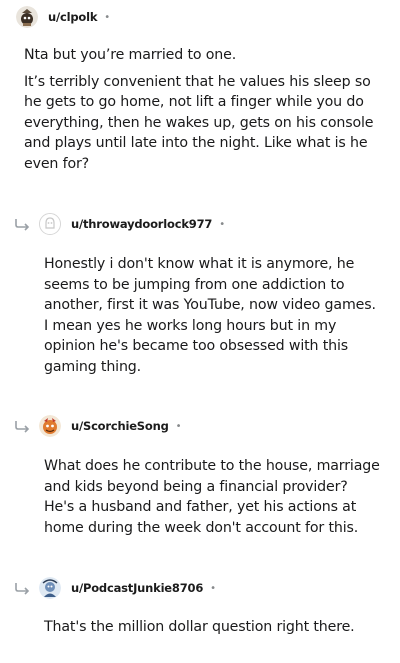 This screenshot has height=663, width=400. I want to click on comment-header: u/PodcastJunkie8706 •, so click(127, 588).